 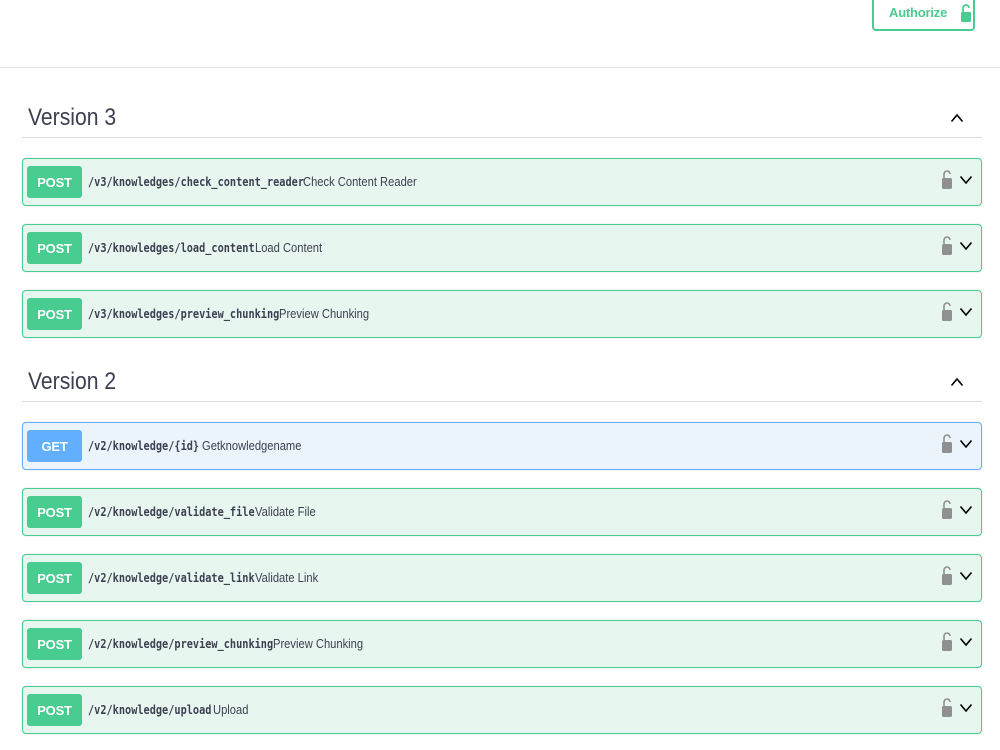 What do you see at coordinates (72, 381) in the screenshot?
I see `section-title: Version 2` at bounding box center [72, 381].